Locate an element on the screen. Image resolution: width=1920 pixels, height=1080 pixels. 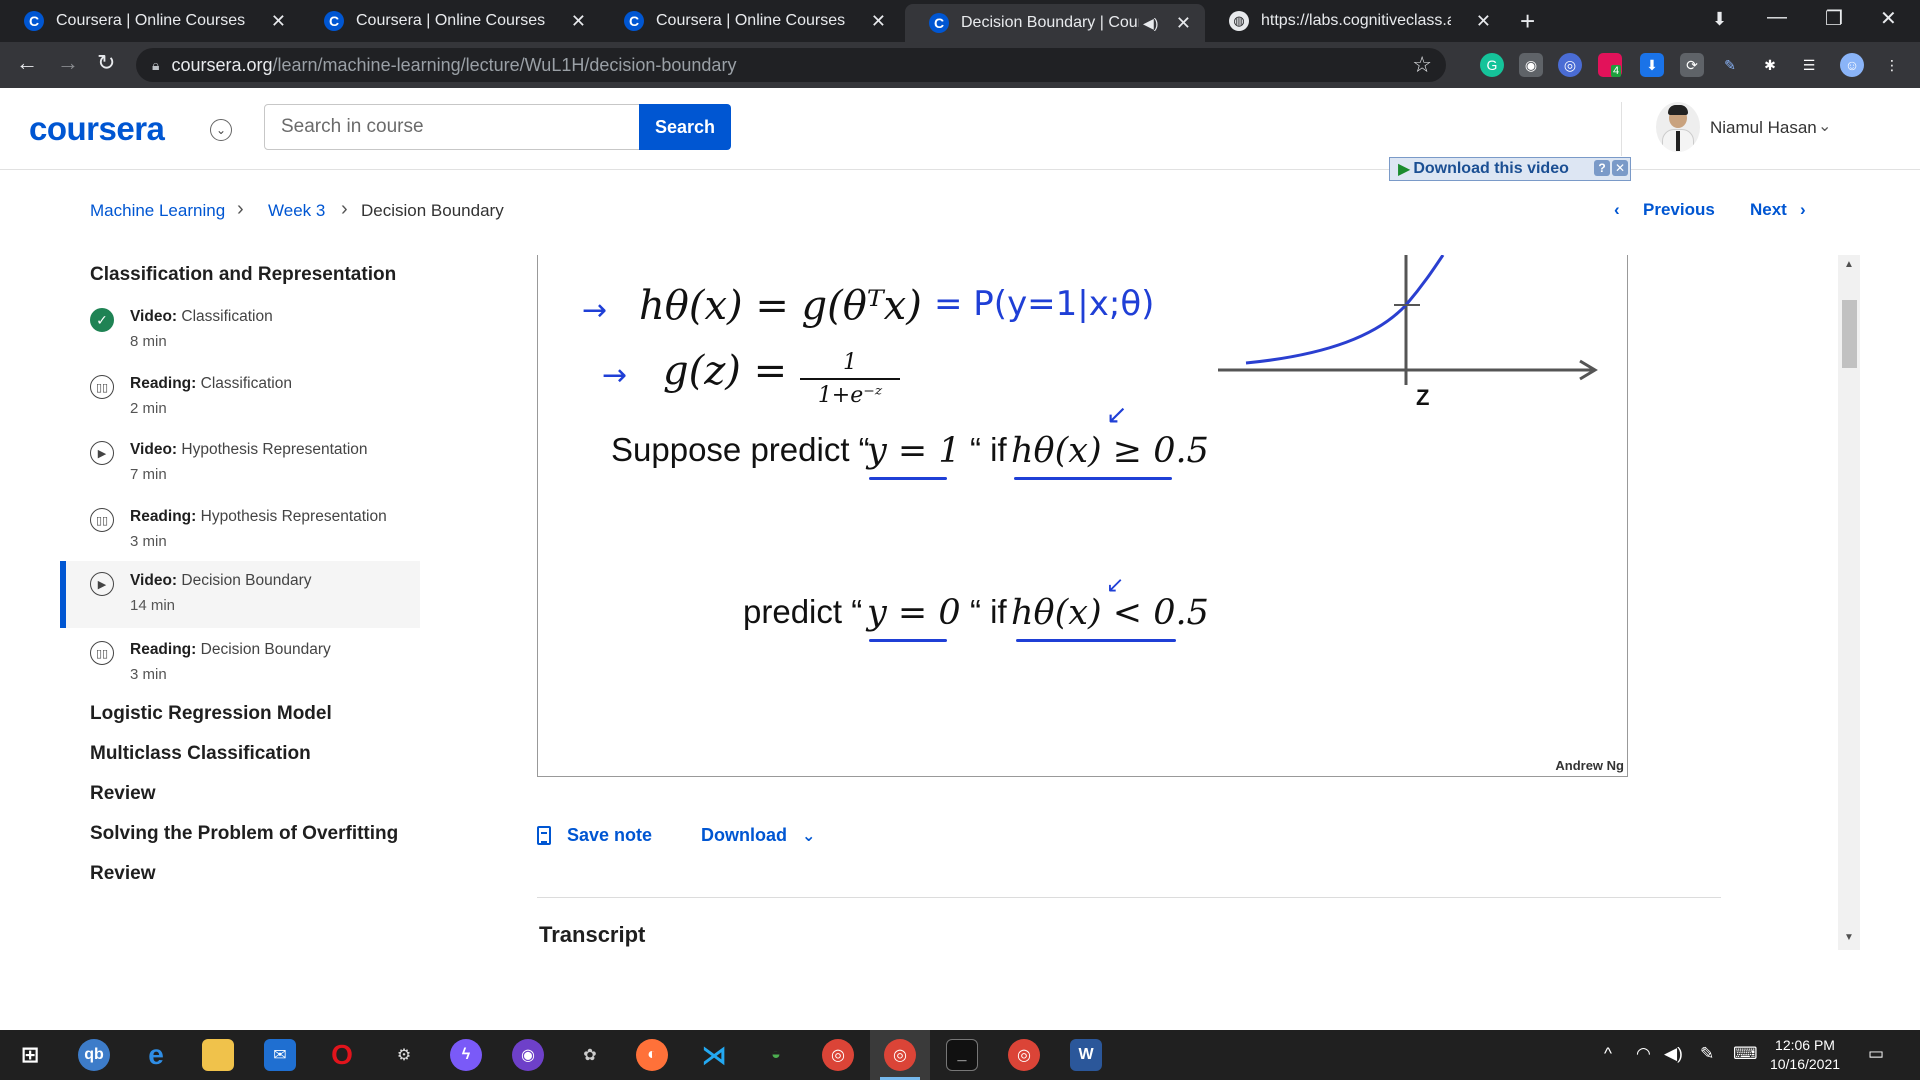
quickbooks-icon: qb is located at coordinates (94, 1055).